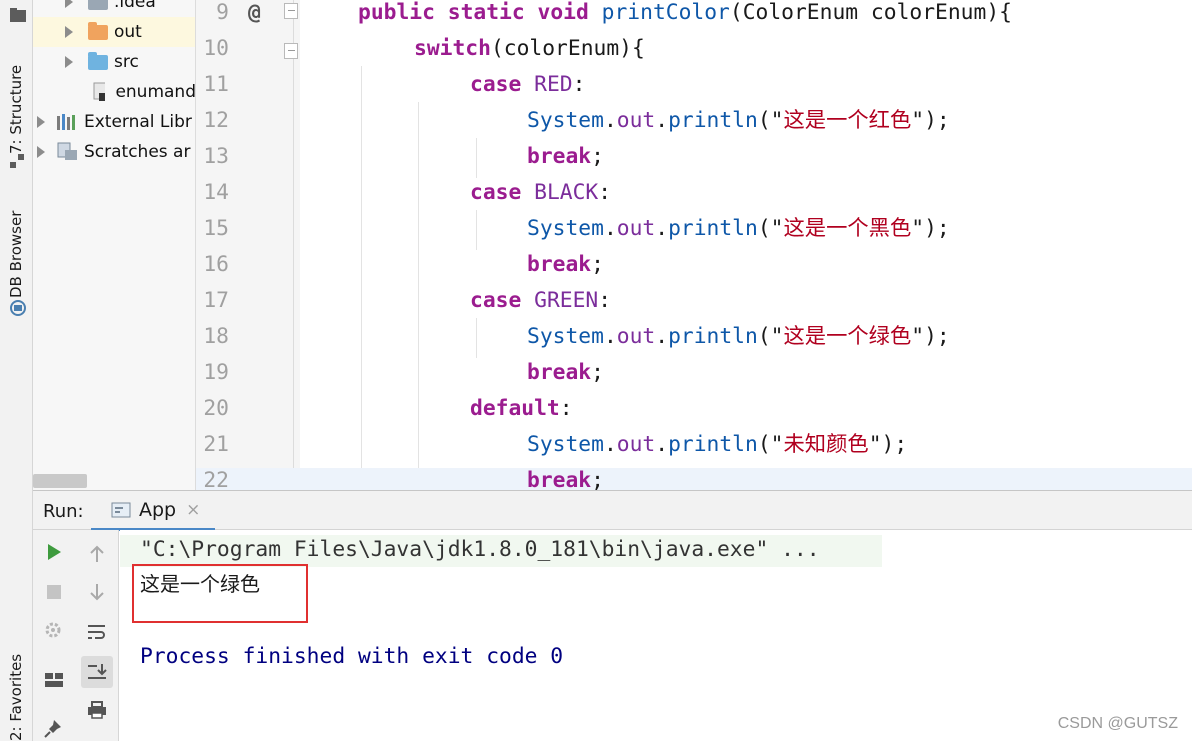 Image resolution: width=1192 pixels, height=741 pixels. Describe the element at coordinates (216, 372) in the screenshot. I see `line-number: 19` at that location.